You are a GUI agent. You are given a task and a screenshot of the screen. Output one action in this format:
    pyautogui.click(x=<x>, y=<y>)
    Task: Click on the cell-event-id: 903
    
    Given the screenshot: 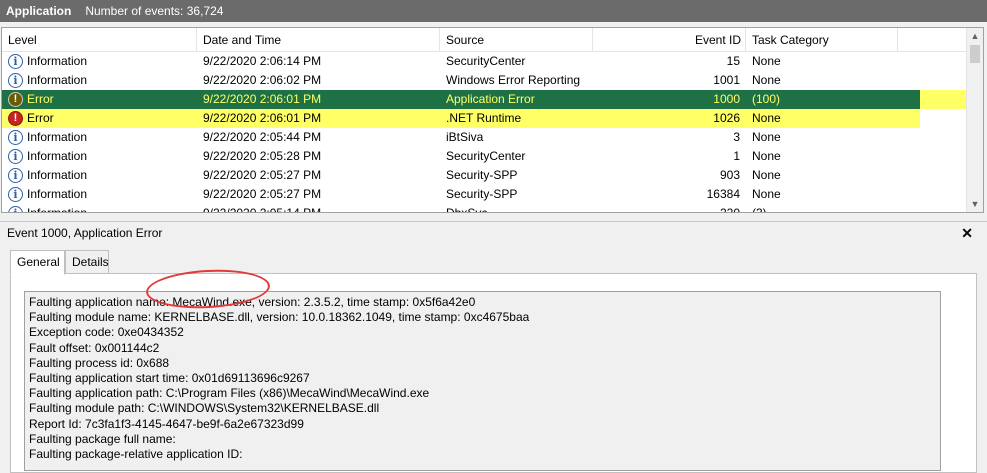 What is the action you would take?
    pyautogui.click(x=729, y=175)
    